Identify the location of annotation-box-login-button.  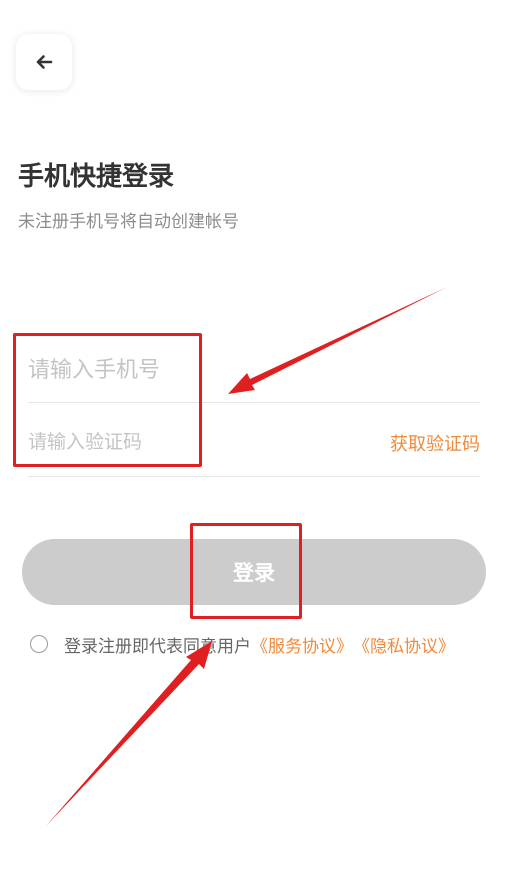
(246, 571).